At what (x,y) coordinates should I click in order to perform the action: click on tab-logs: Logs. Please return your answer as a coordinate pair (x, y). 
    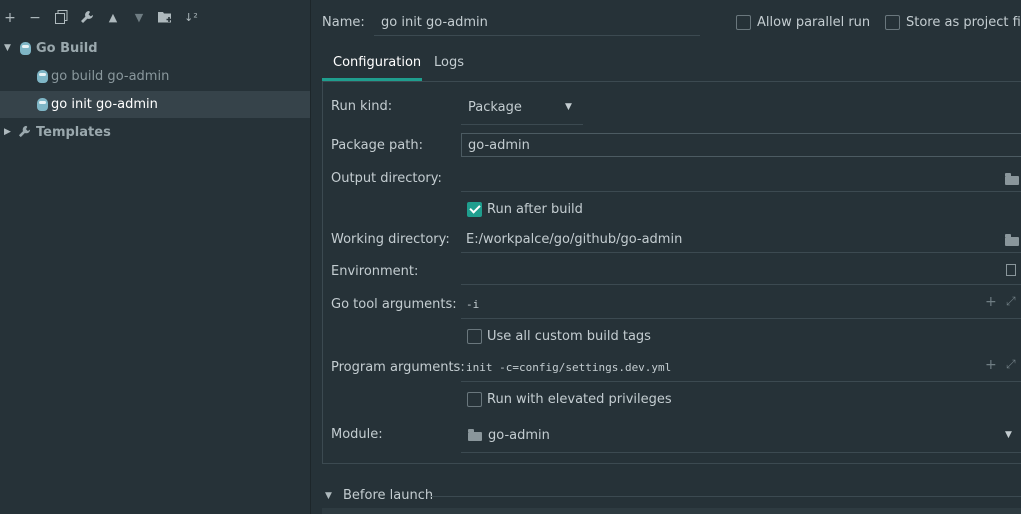
    Looking at the image, I should click on (449, 62).